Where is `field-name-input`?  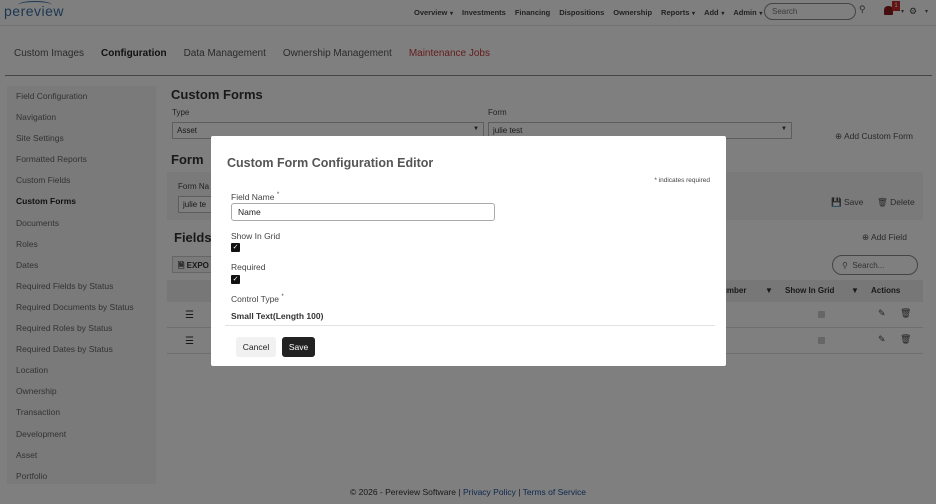
field-name-input is located at coordinates (363, 212).